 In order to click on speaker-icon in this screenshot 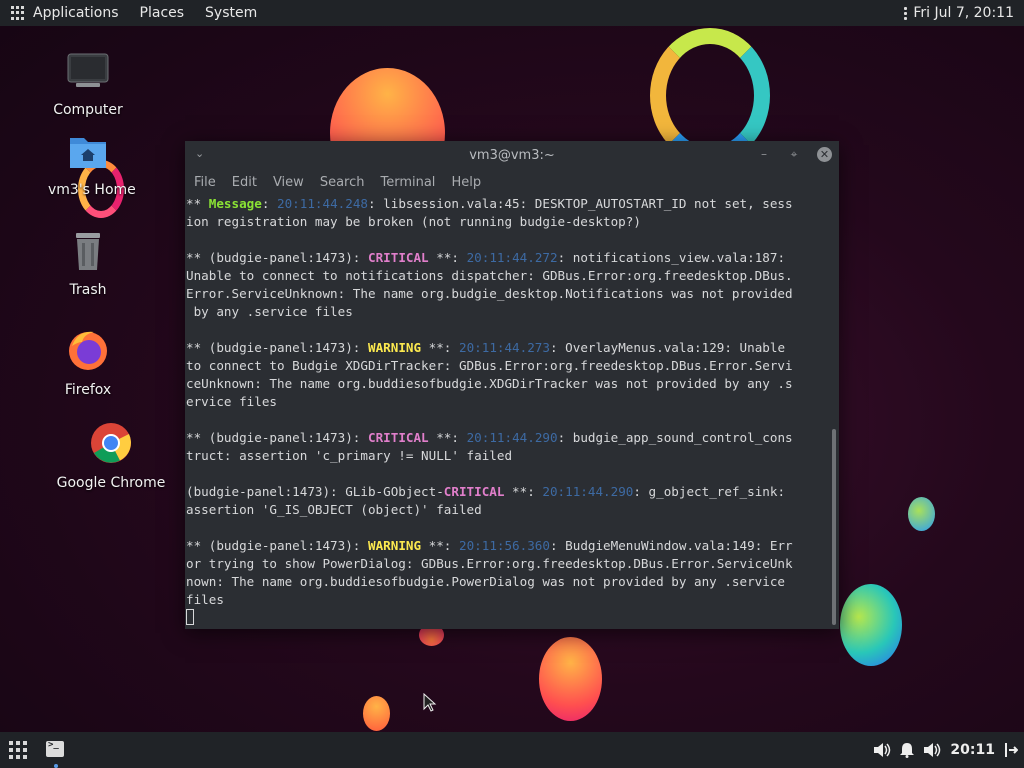, I will do `click(882, 750)`.